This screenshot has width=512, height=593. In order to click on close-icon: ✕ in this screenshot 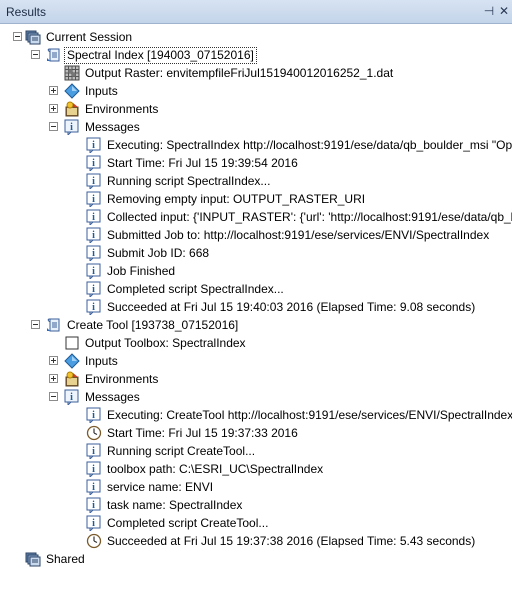, I will do `click(504, 11)`.